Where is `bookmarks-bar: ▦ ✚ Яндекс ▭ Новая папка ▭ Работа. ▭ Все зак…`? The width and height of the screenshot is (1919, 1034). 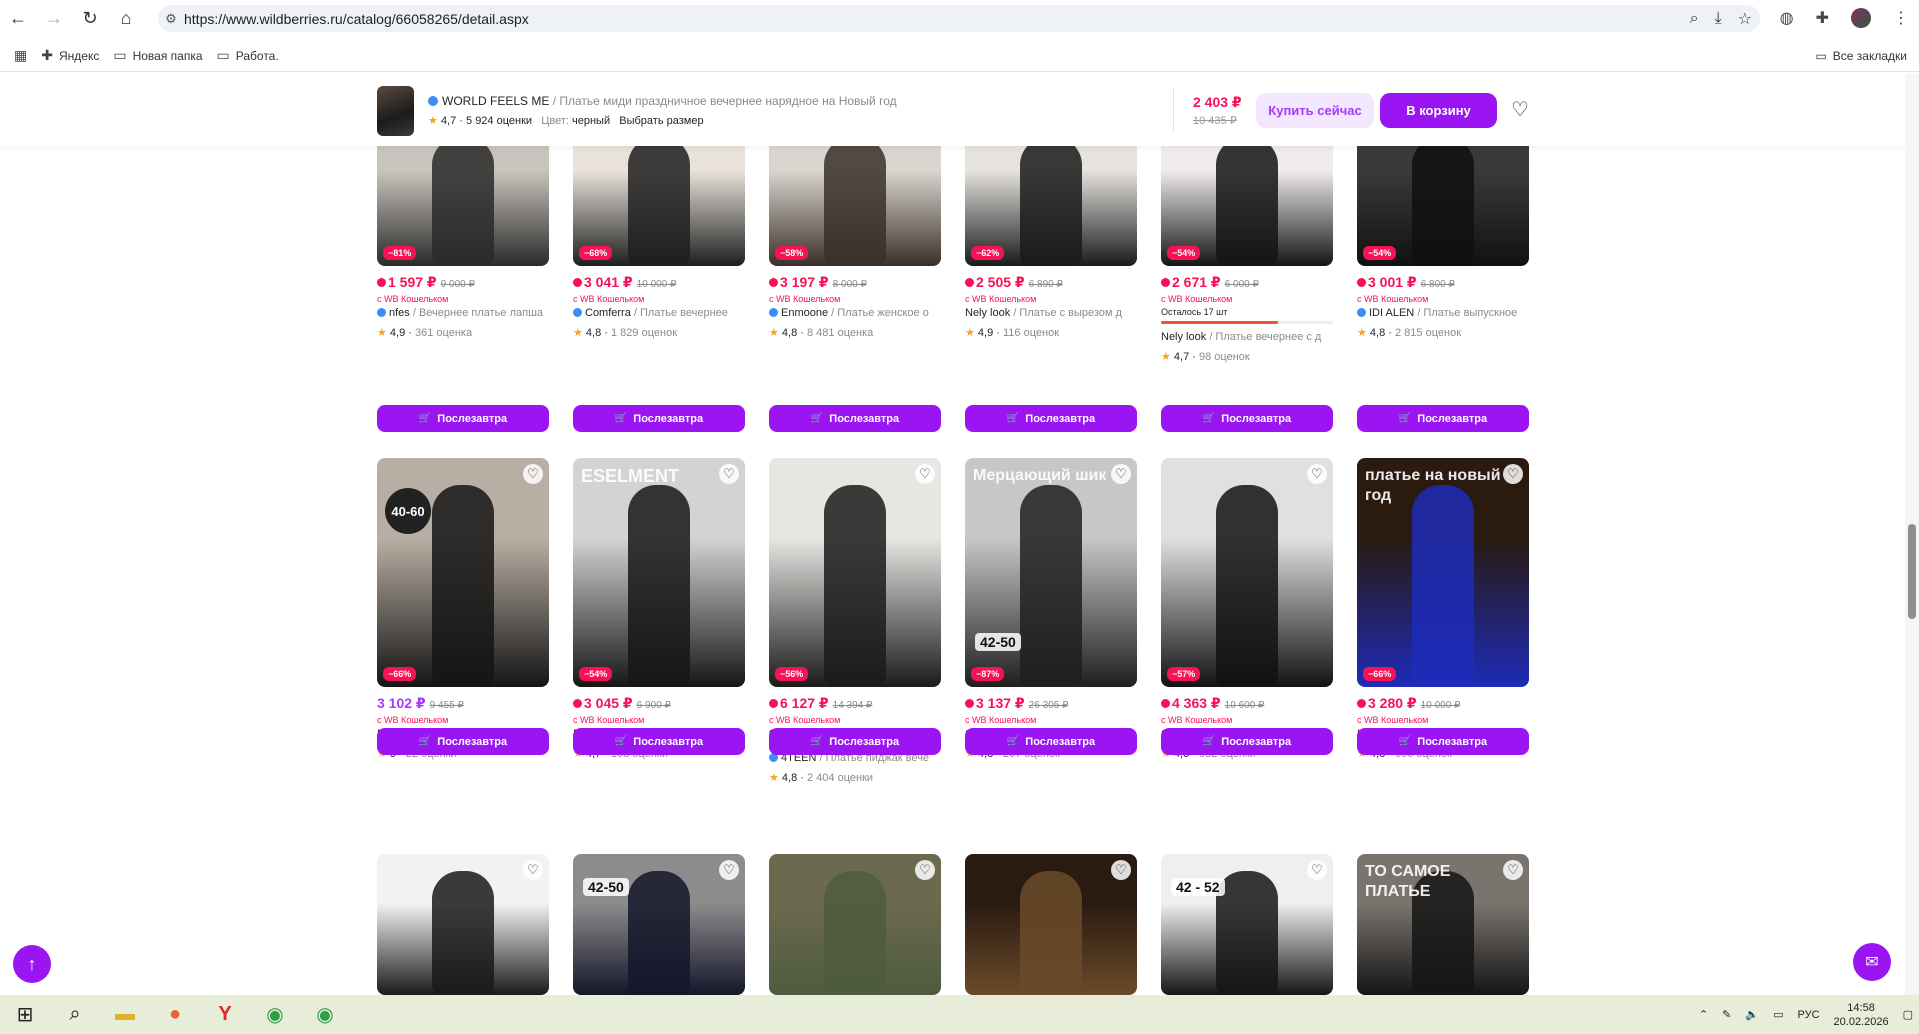 bookmarks-bar: ▦ ✚ Яндекс ▭ Новая папка ▭ Работа. ▭ Все зак… is located at coordinates (959, 56).